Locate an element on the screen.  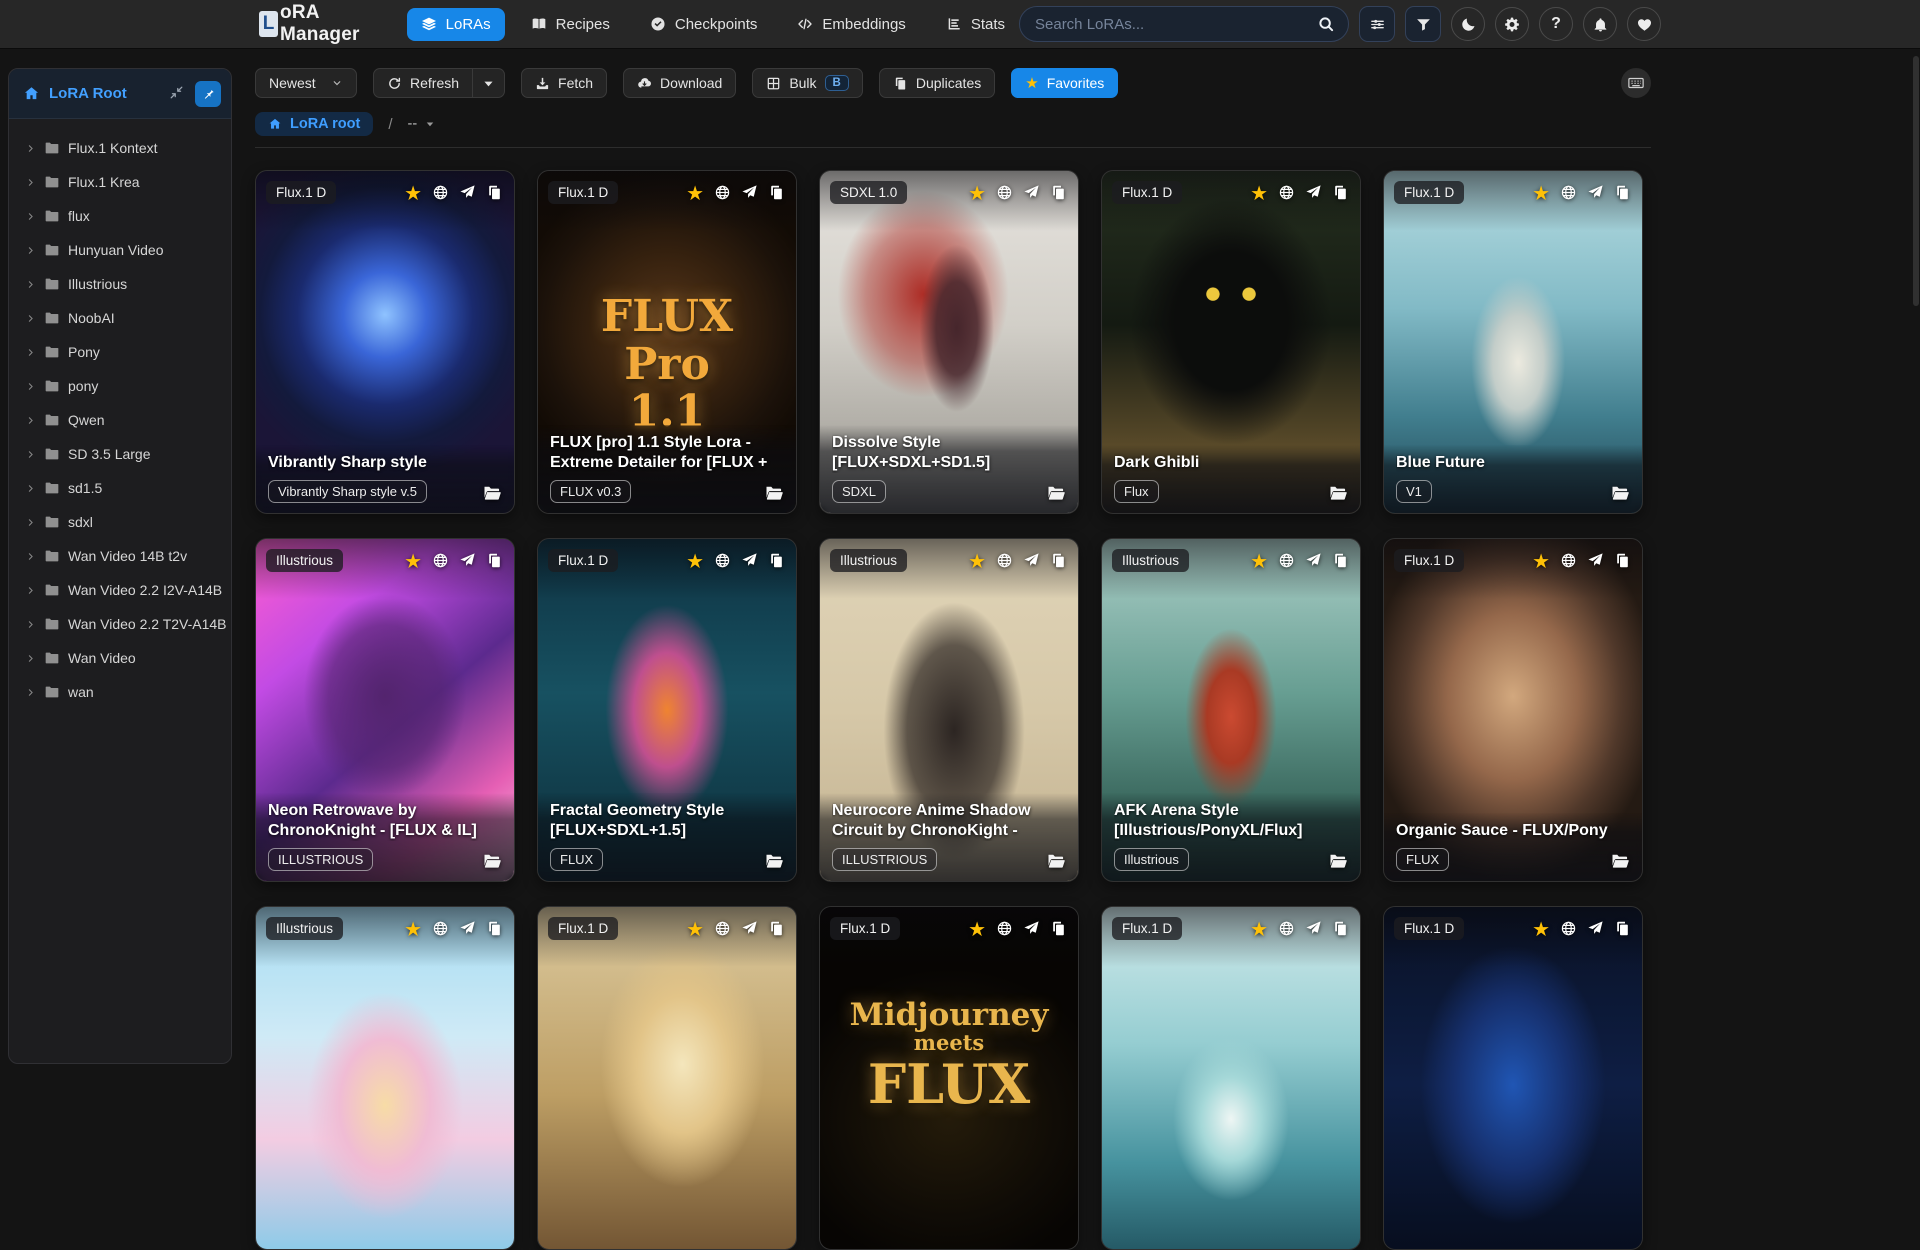
lora-card: Flux.1 D ★ Dark Ghibli Flux is located at coordinates (1231, 342).